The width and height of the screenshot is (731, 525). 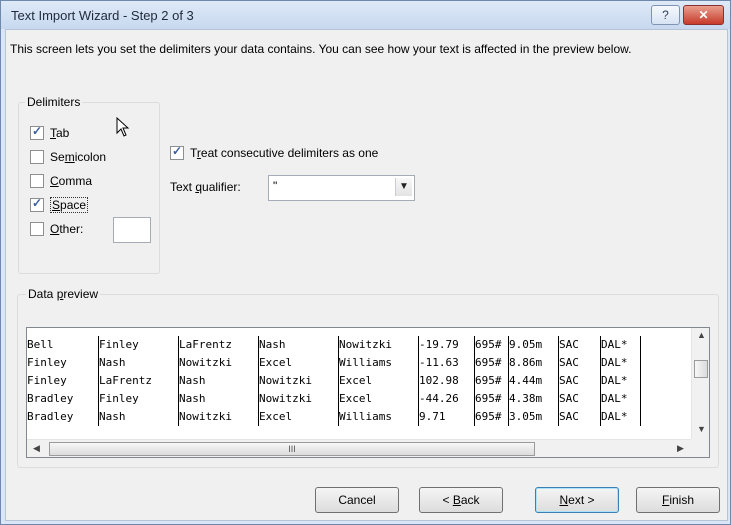 What do you see at coordinates (205, 187) in the screenshot?
I see `text-qualifier-label: Text qualifier:` at bounding box center [205, 187].